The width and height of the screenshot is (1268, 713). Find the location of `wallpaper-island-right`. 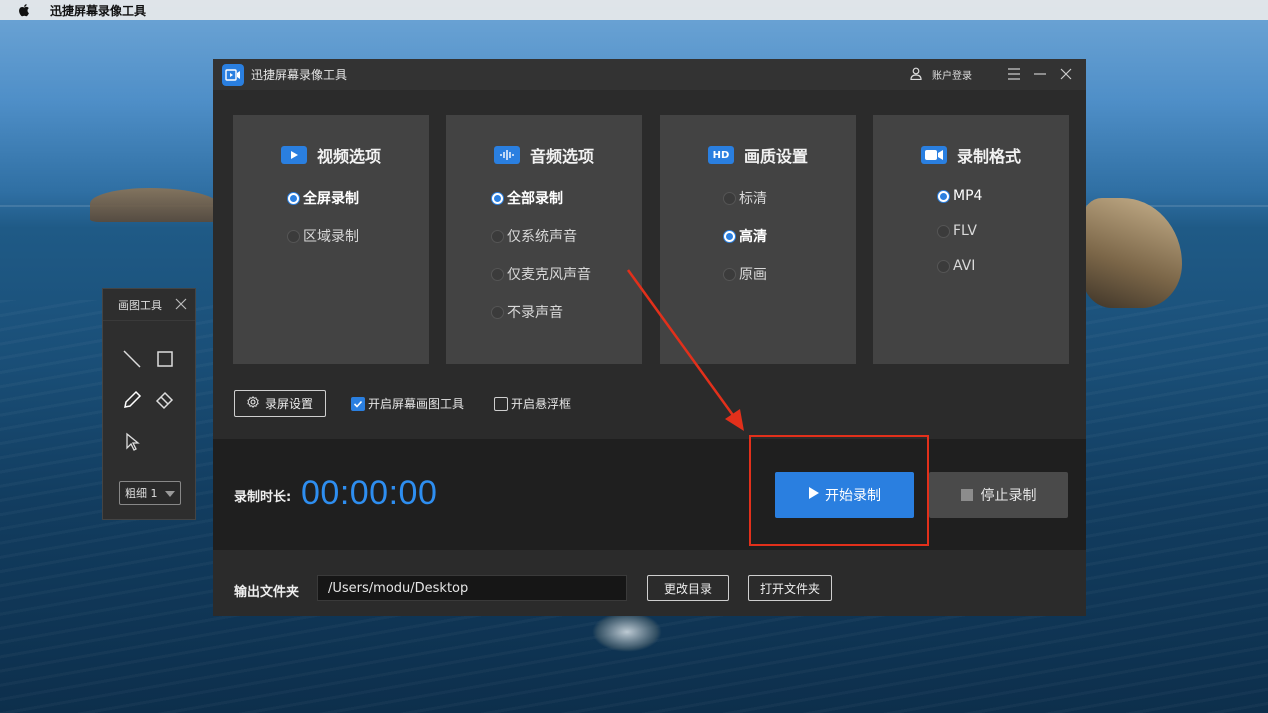

wallpaper-island-right is located at coordinates (1132, 253).